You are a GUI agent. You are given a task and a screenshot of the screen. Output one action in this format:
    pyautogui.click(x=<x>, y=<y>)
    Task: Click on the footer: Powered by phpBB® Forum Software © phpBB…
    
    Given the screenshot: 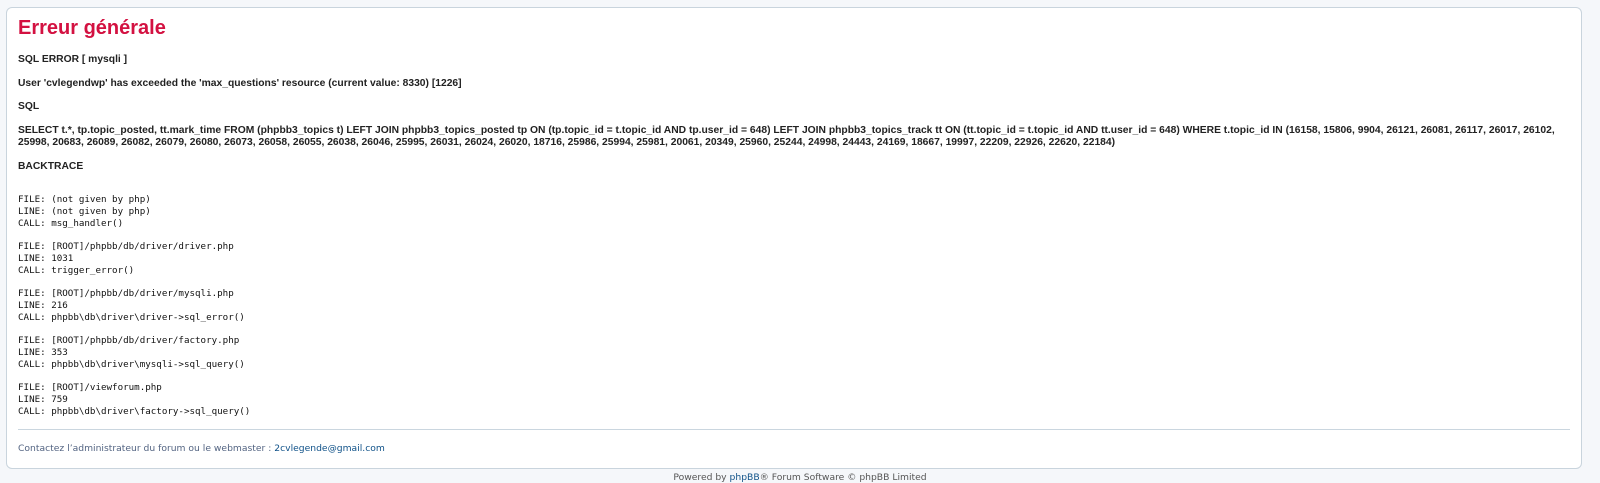 What is the action you would take?
    pyautogui.click(x=800, y=477)
    